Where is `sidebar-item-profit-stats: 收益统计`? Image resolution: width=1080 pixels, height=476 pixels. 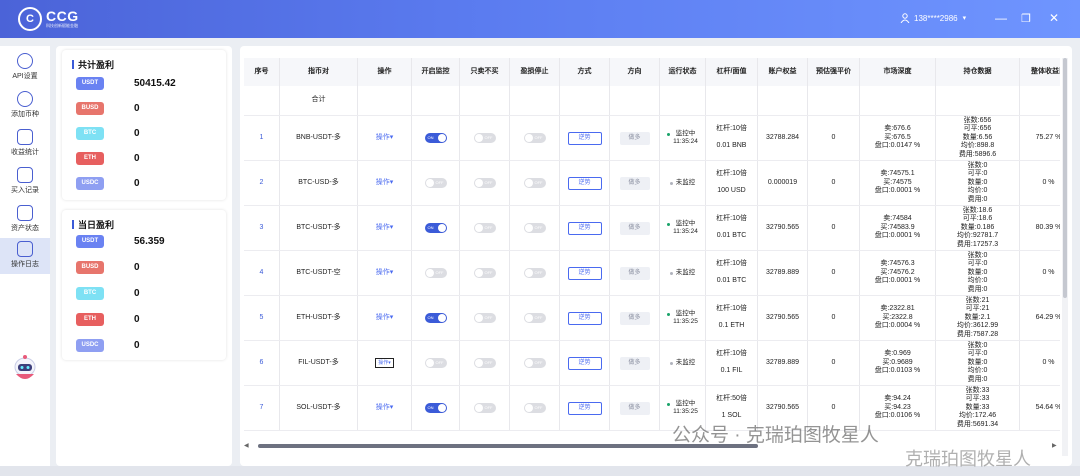 sidebar-item-profit-stats: 收益统计 is located at coordinates (25, 144).